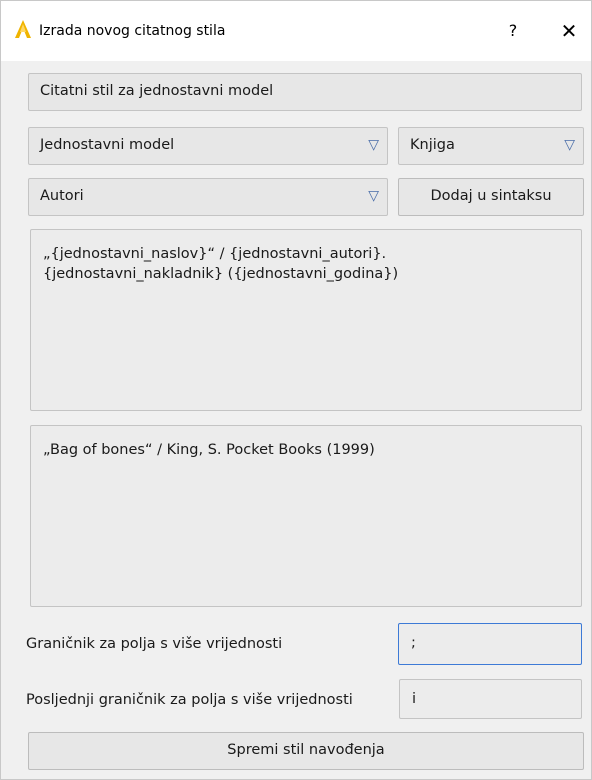  Describe the element at coordinates (490, 699) in the screenshot. I see `last-separator-input: i` at that location.